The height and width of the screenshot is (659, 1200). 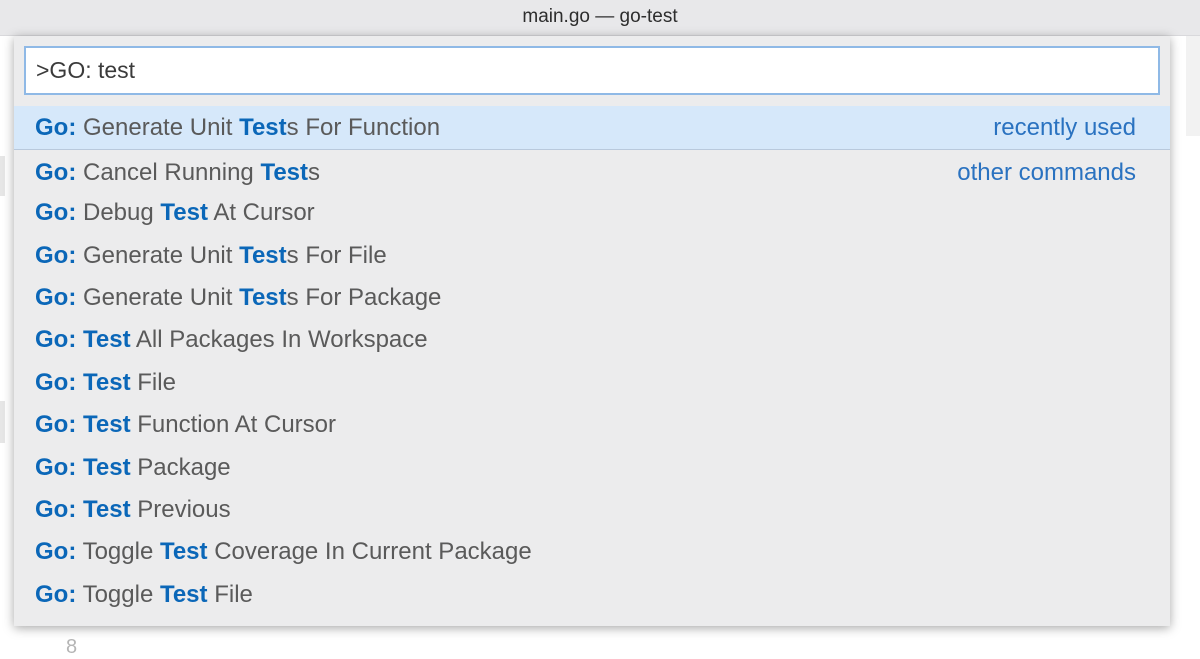 What do you see at coordinates (592, 256) in the screenshot?
I see `command-item: Go: Generate Unit Tests For File` at bounding box center [592, 256].